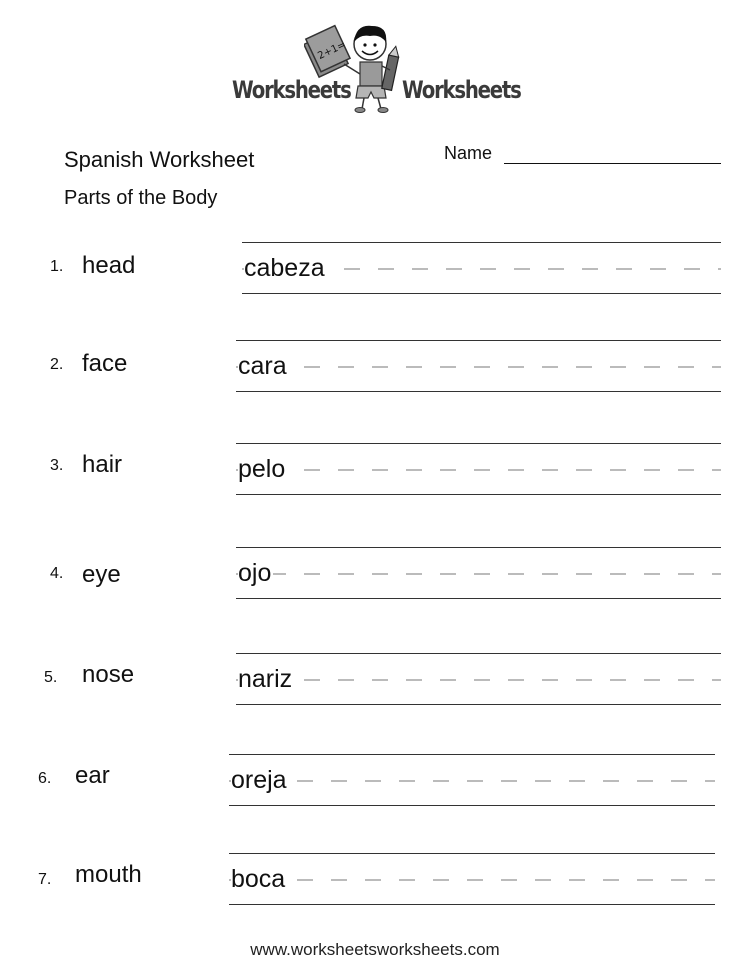 The height and width of the screenshot is (970, 750). What do you see at coordinates (478, 573) in the screenshot?
I see `writing-lines: ojo` at bounding box center [478, 573].